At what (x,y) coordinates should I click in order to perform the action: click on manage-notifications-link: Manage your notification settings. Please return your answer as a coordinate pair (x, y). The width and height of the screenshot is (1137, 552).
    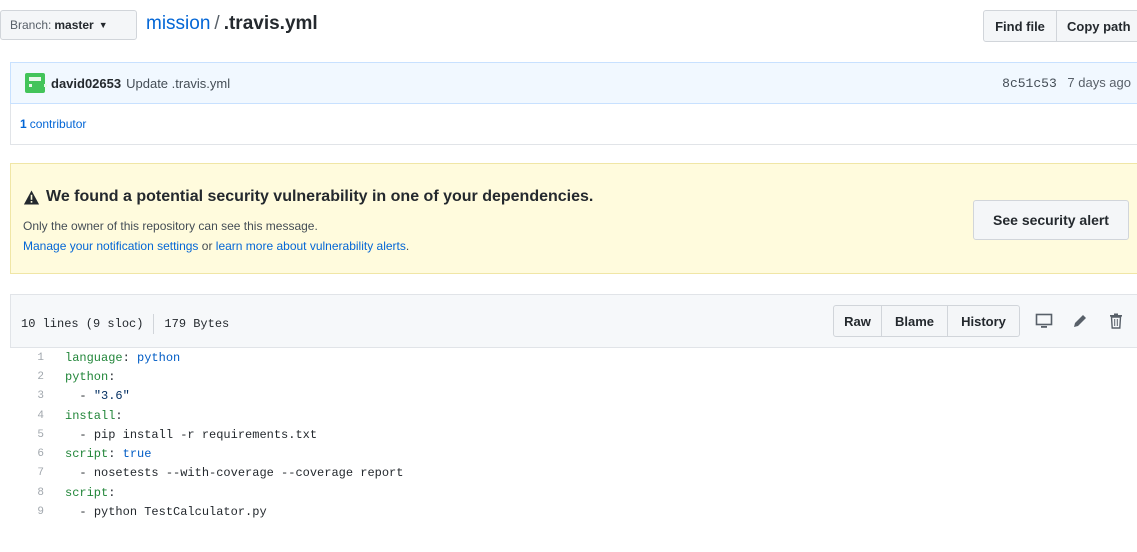
    Looking at the image, I should click on (110, 246).